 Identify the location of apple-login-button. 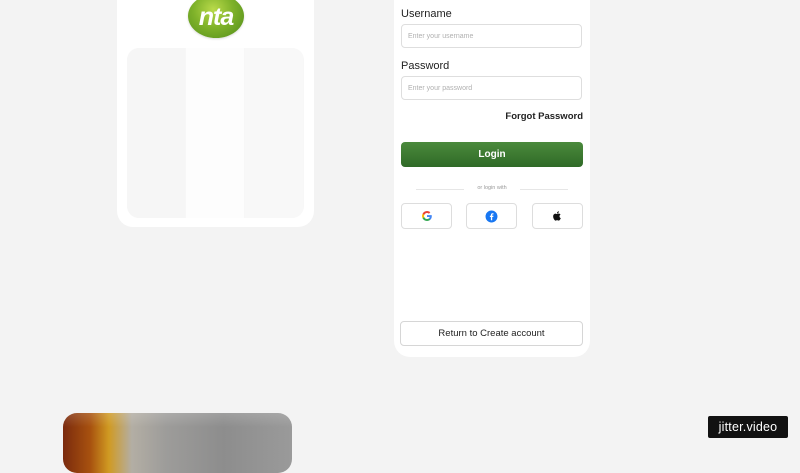
(557, 216).